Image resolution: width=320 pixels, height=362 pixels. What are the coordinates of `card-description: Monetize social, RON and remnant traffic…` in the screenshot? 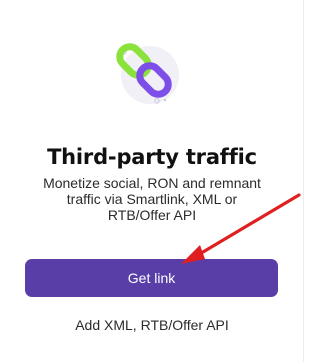 It's located at (152, 199).